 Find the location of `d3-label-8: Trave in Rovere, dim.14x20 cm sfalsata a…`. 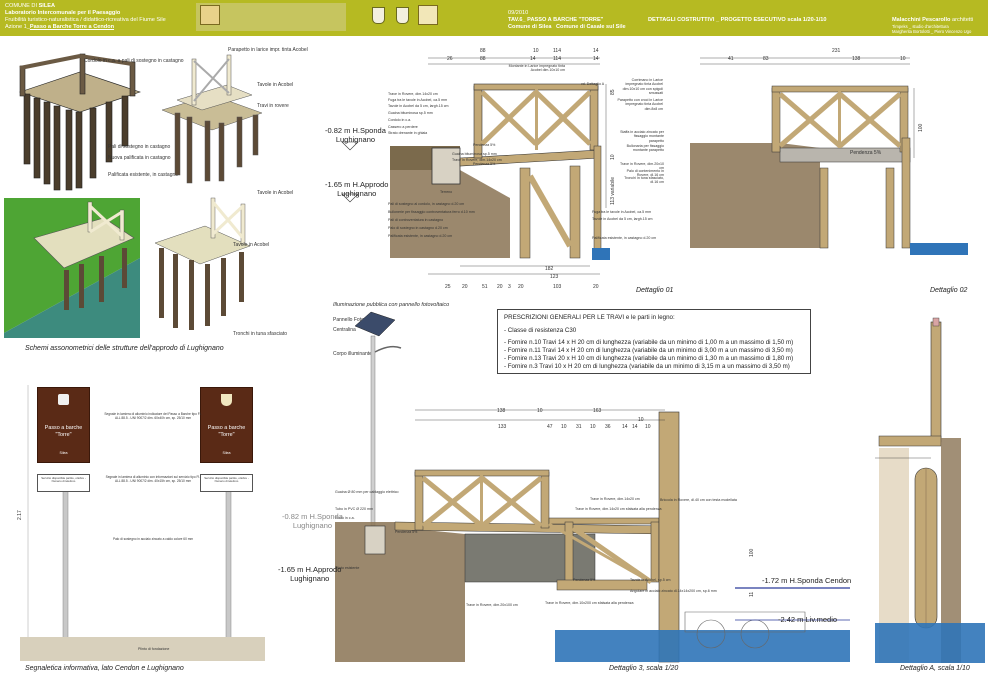

d3-label-8: Trave in Rovere, dim.14x20 cm sfalsata a… is located at coordinates (618, 509).